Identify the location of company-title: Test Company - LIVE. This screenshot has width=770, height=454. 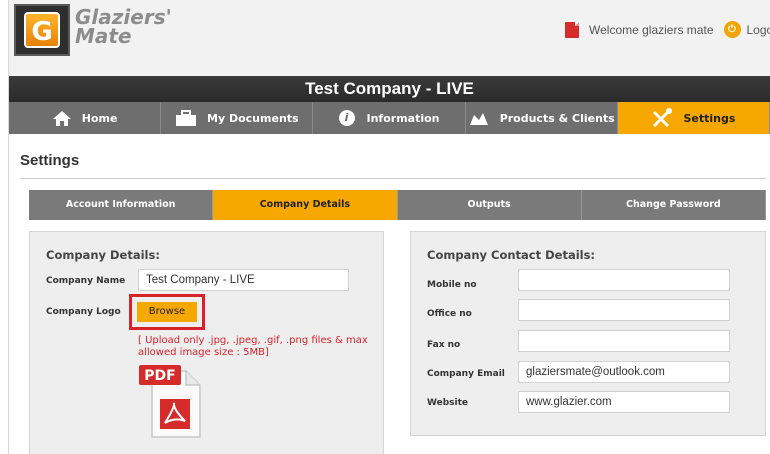
(389, 88).